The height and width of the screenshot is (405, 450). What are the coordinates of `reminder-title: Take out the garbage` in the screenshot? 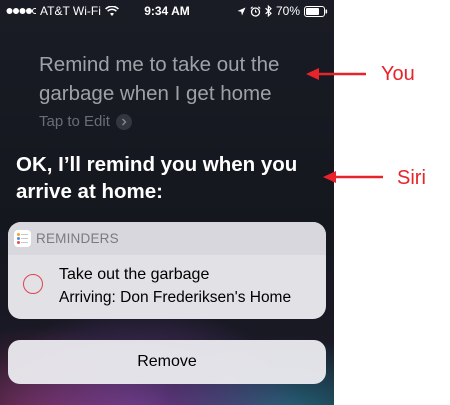 It's located at (134, 274).